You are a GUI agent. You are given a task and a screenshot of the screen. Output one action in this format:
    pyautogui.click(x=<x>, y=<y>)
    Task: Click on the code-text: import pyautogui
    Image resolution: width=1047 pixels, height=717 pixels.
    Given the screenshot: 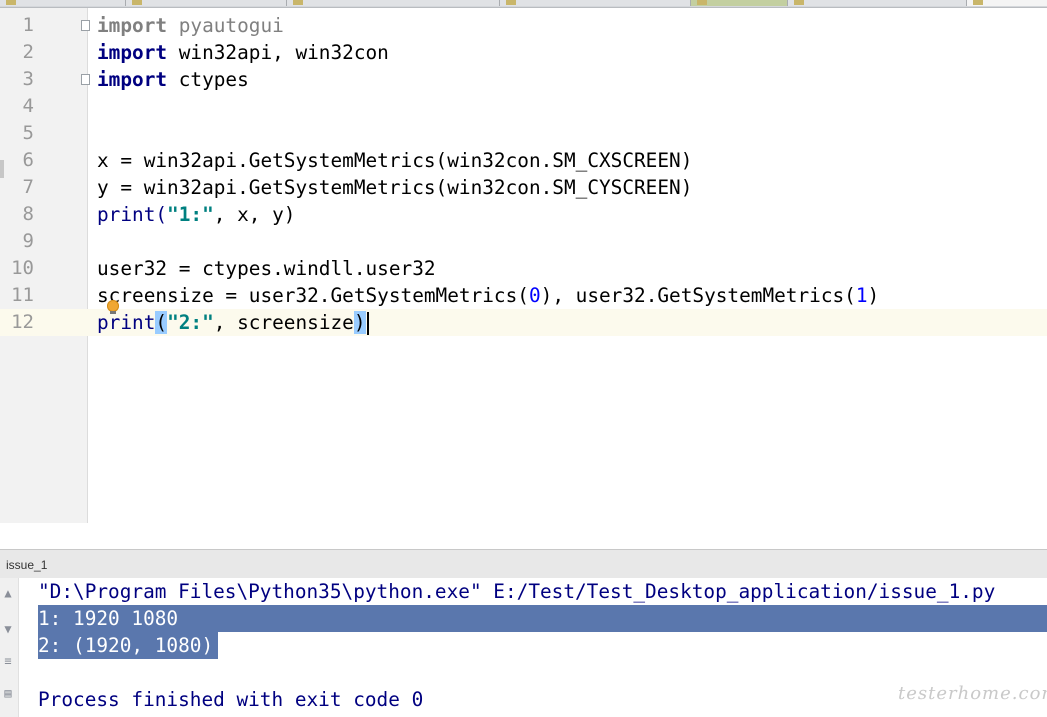 What is the action you would take?
    pyautogui.click(x=190, y=25)
    